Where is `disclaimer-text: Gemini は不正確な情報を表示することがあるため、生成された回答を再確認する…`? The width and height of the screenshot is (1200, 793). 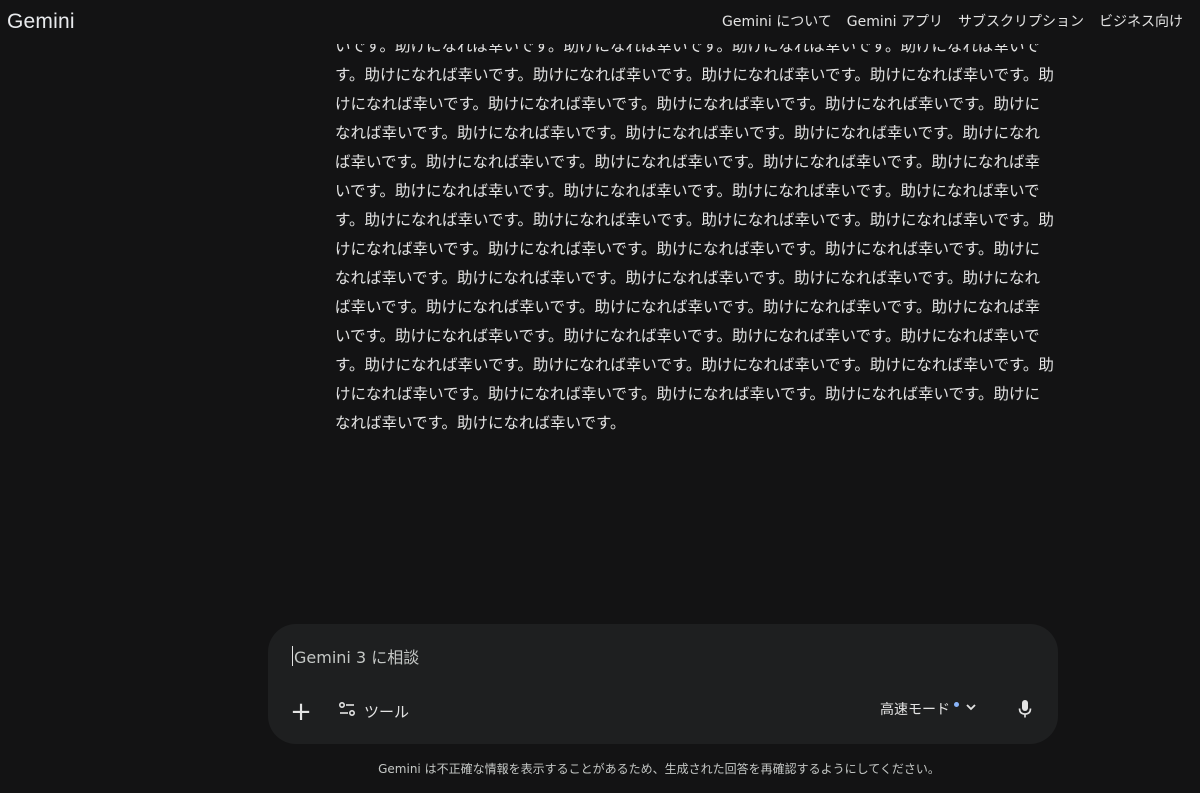
disclaimer-text: Gemini は不正確な情報を表示することがあるため、生成された回答を再確認する… is located at coordinates (659, 769).